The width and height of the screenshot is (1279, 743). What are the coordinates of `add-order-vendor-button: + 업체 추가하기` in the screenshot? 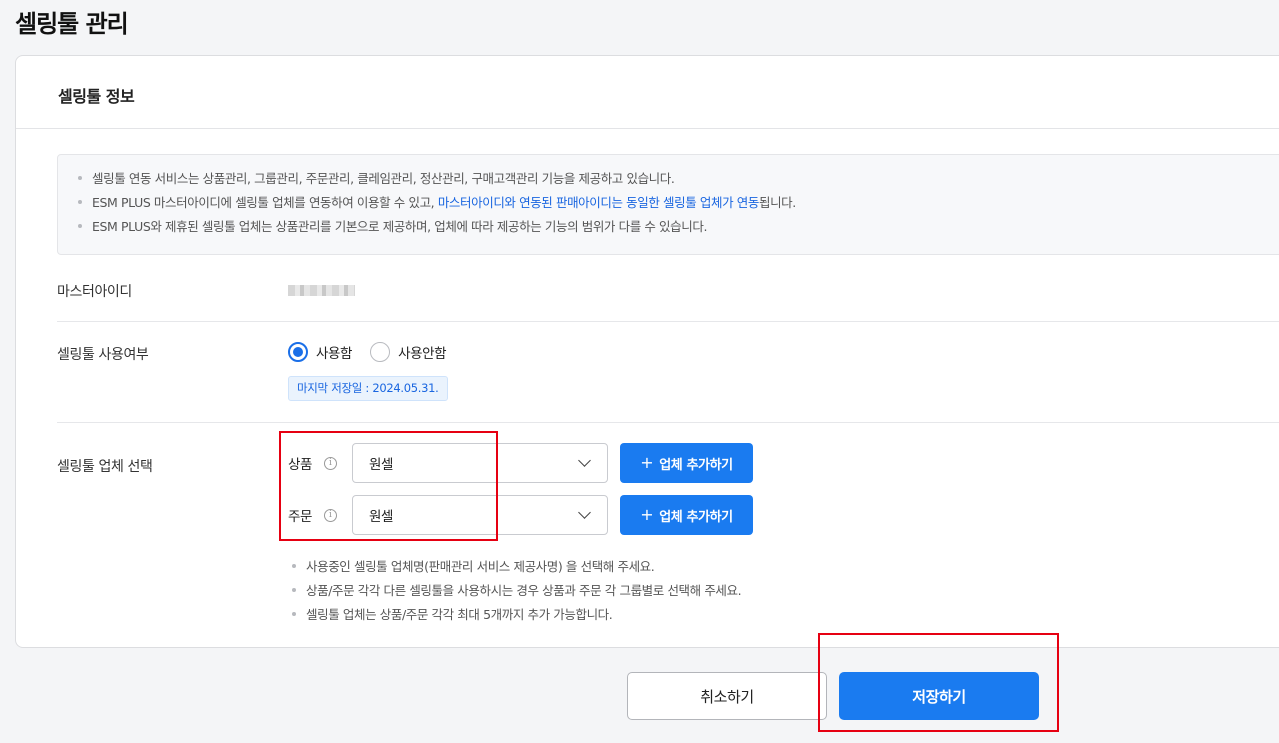 It's located at (686, 515).